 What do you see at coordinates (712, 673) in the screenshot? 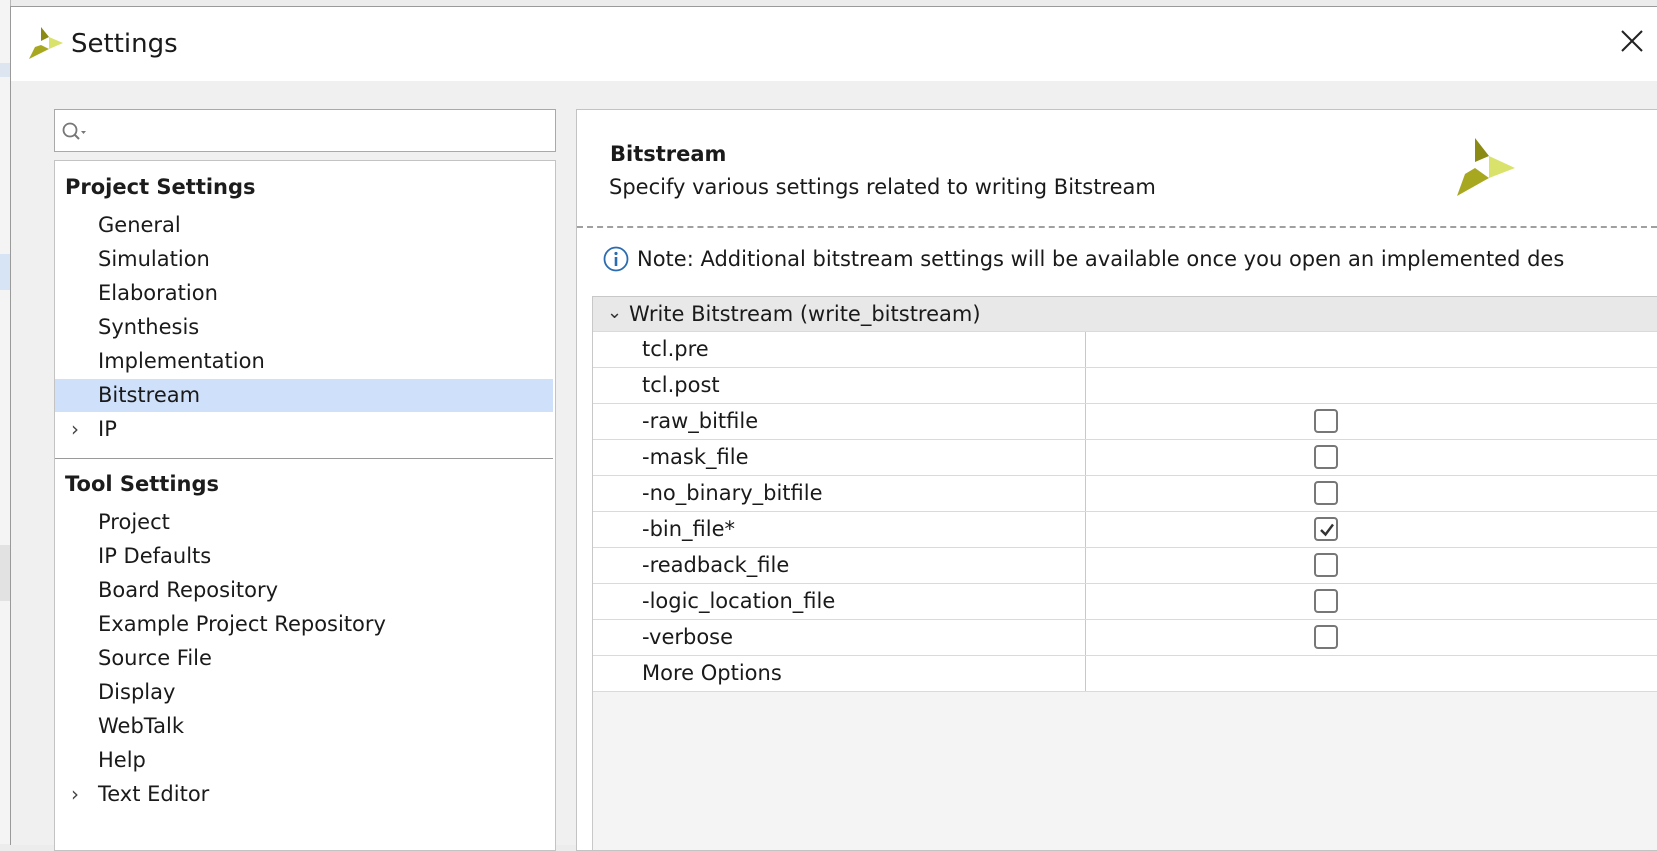
I see `option-name: More Options` at bounding box center [712, 673].